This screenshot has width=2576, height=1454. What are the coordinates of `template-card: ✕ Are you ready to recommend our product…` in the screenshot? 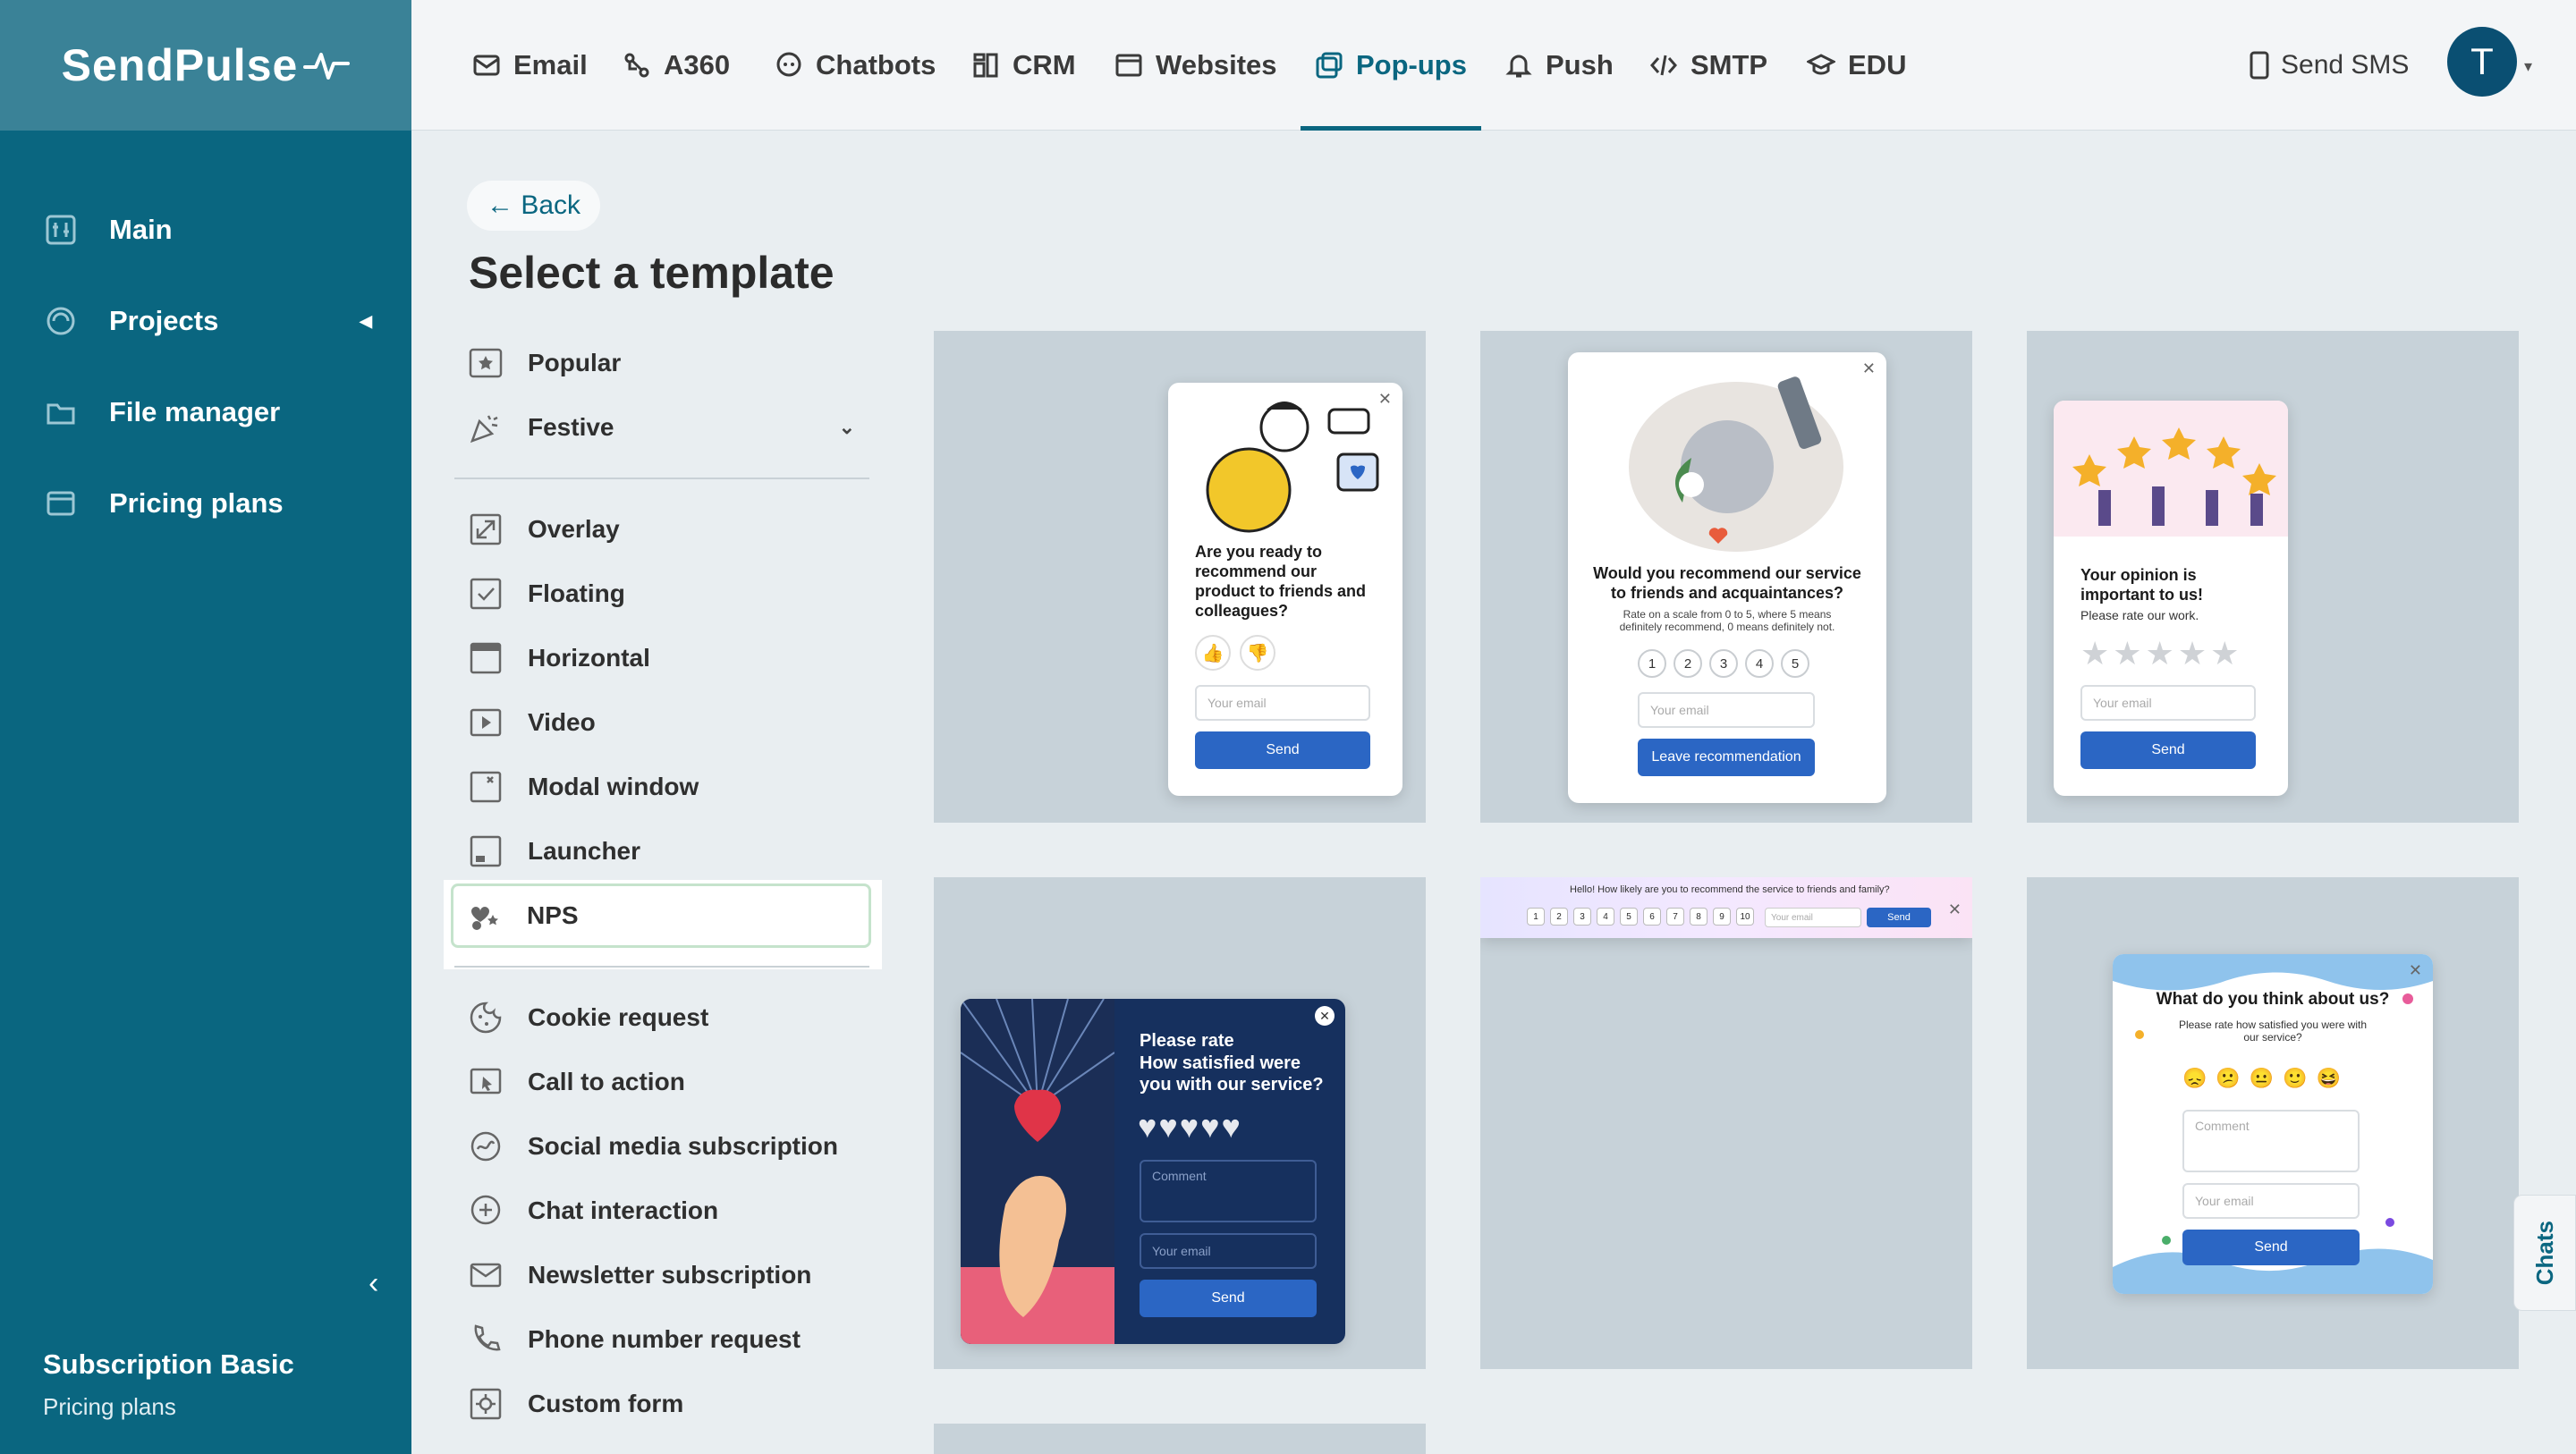 It's located at (1180, 577).